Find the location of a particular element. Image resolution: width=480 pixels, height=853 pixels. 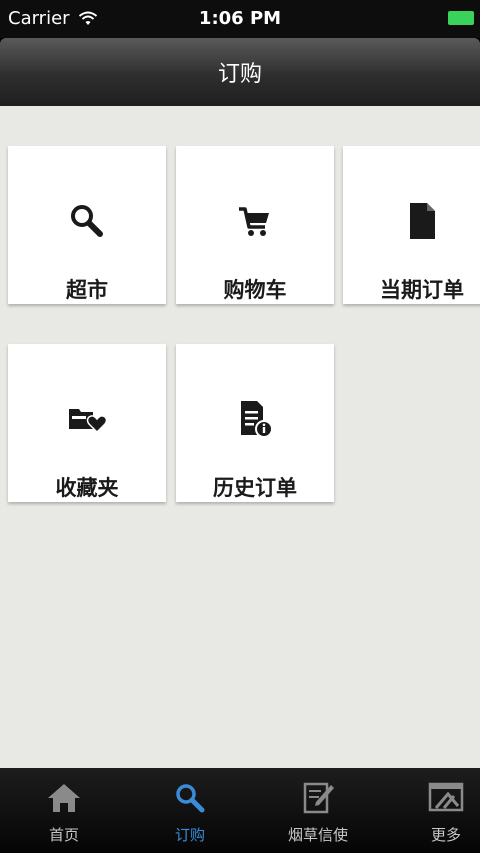

tile-label: 历史订单 is located at coordinates (255, 488).